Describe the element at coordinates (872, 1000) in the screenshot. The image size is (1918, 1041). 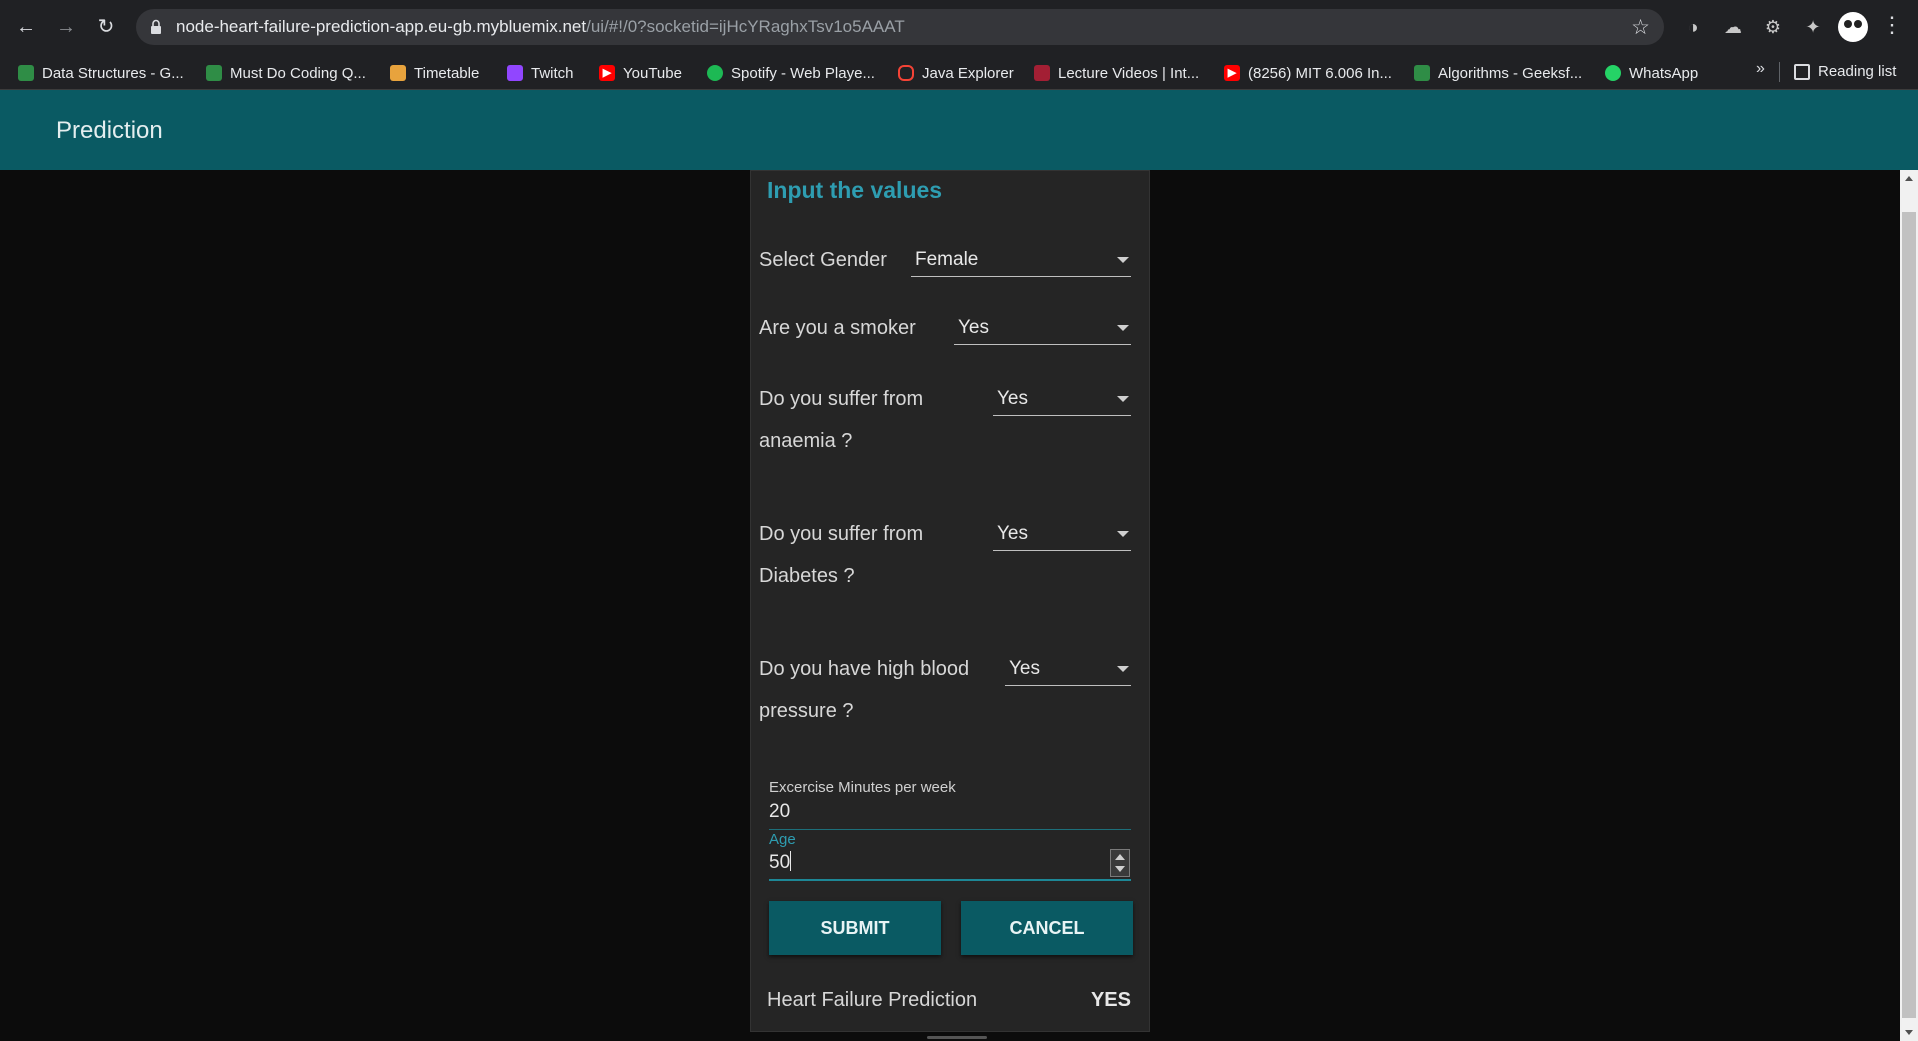
I see `prediction-label: Heart Failure Prediction` at that location.